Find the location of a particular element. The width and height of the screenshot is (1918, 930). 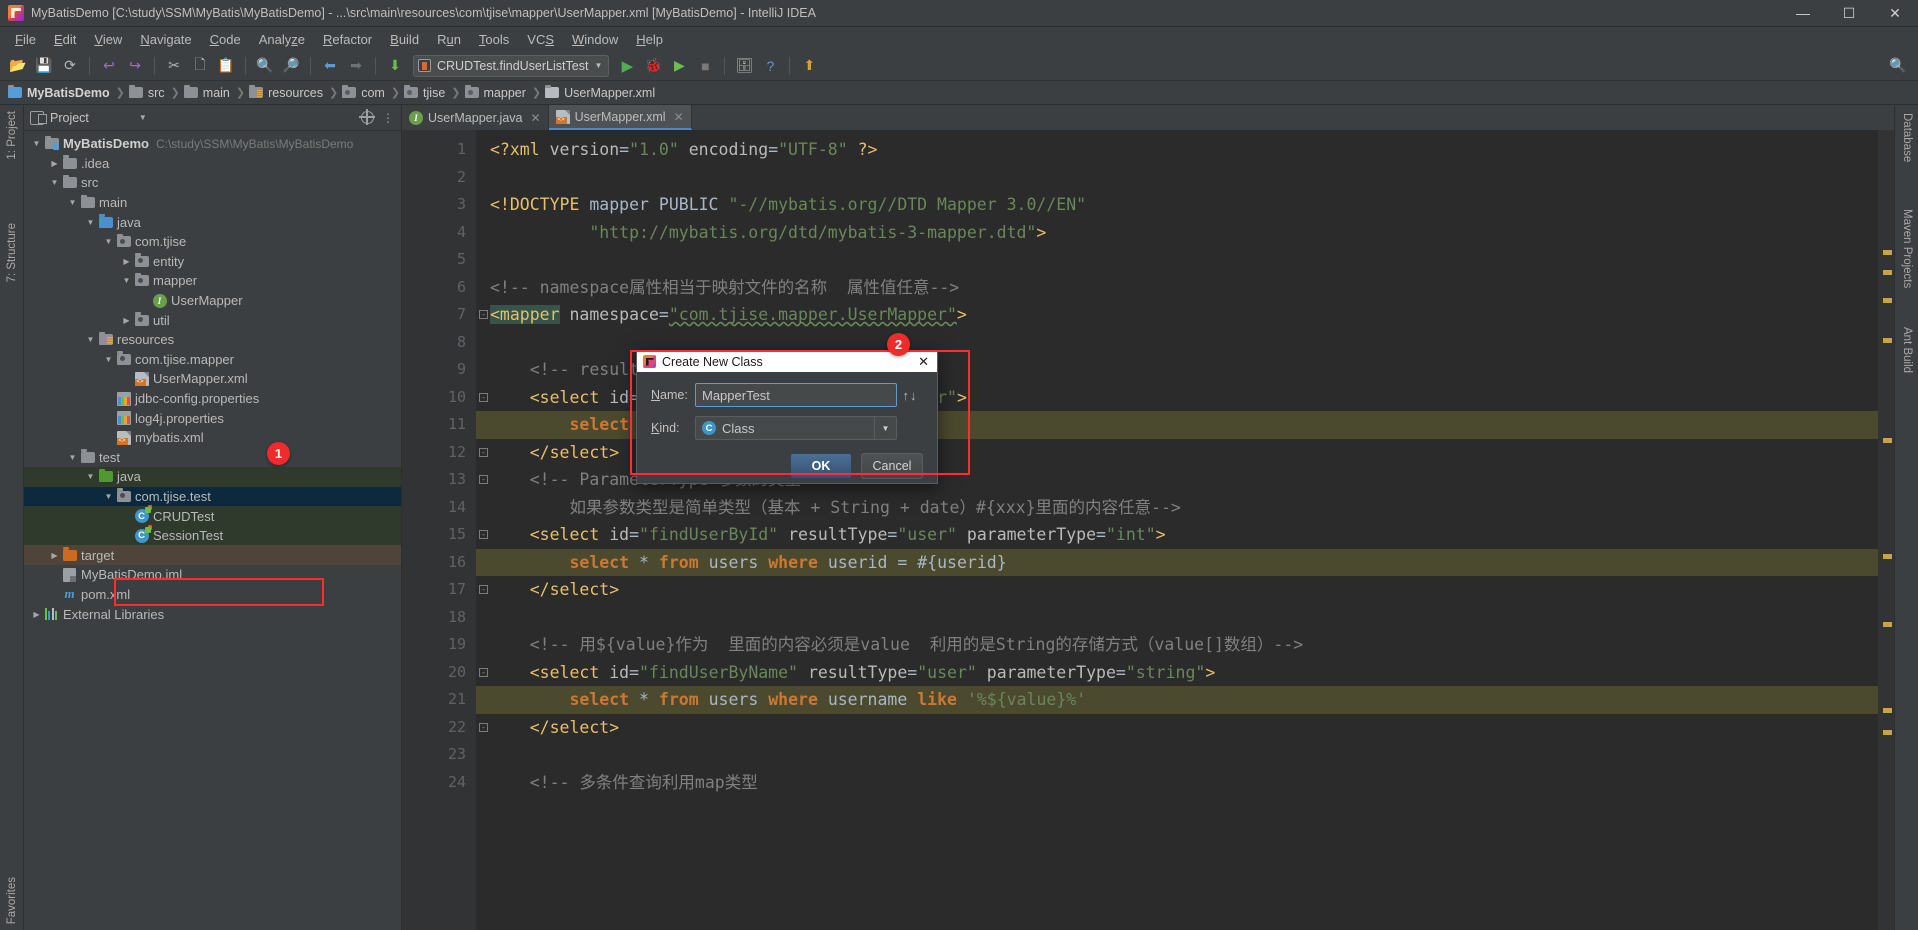

tool-window-project: 1: Project is located at coordinates (12, 135).